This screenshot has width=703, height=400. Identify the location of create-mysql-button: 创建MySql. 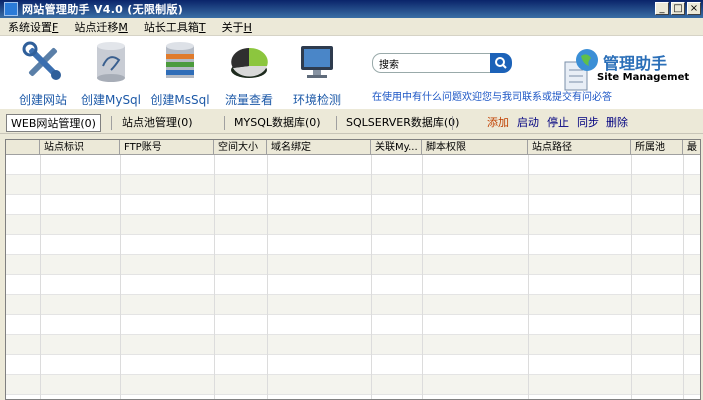
(111, 73).